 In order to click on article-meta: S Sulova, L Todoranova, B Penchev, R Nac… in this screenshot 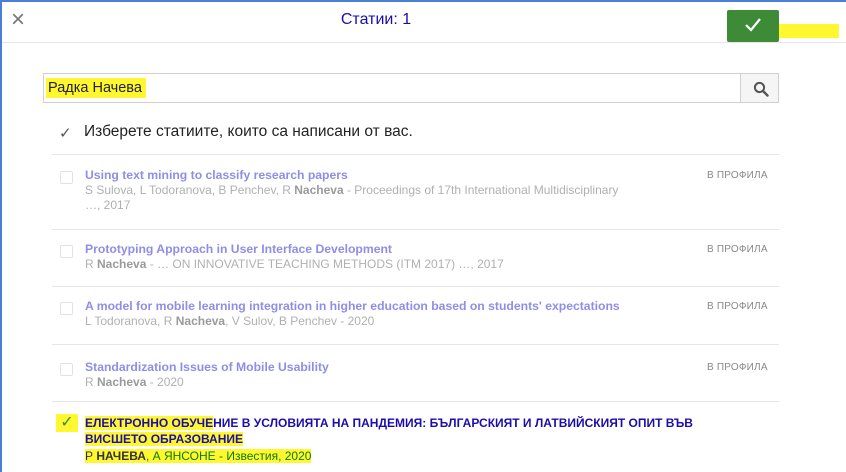, I will do `click(352, 197)`.